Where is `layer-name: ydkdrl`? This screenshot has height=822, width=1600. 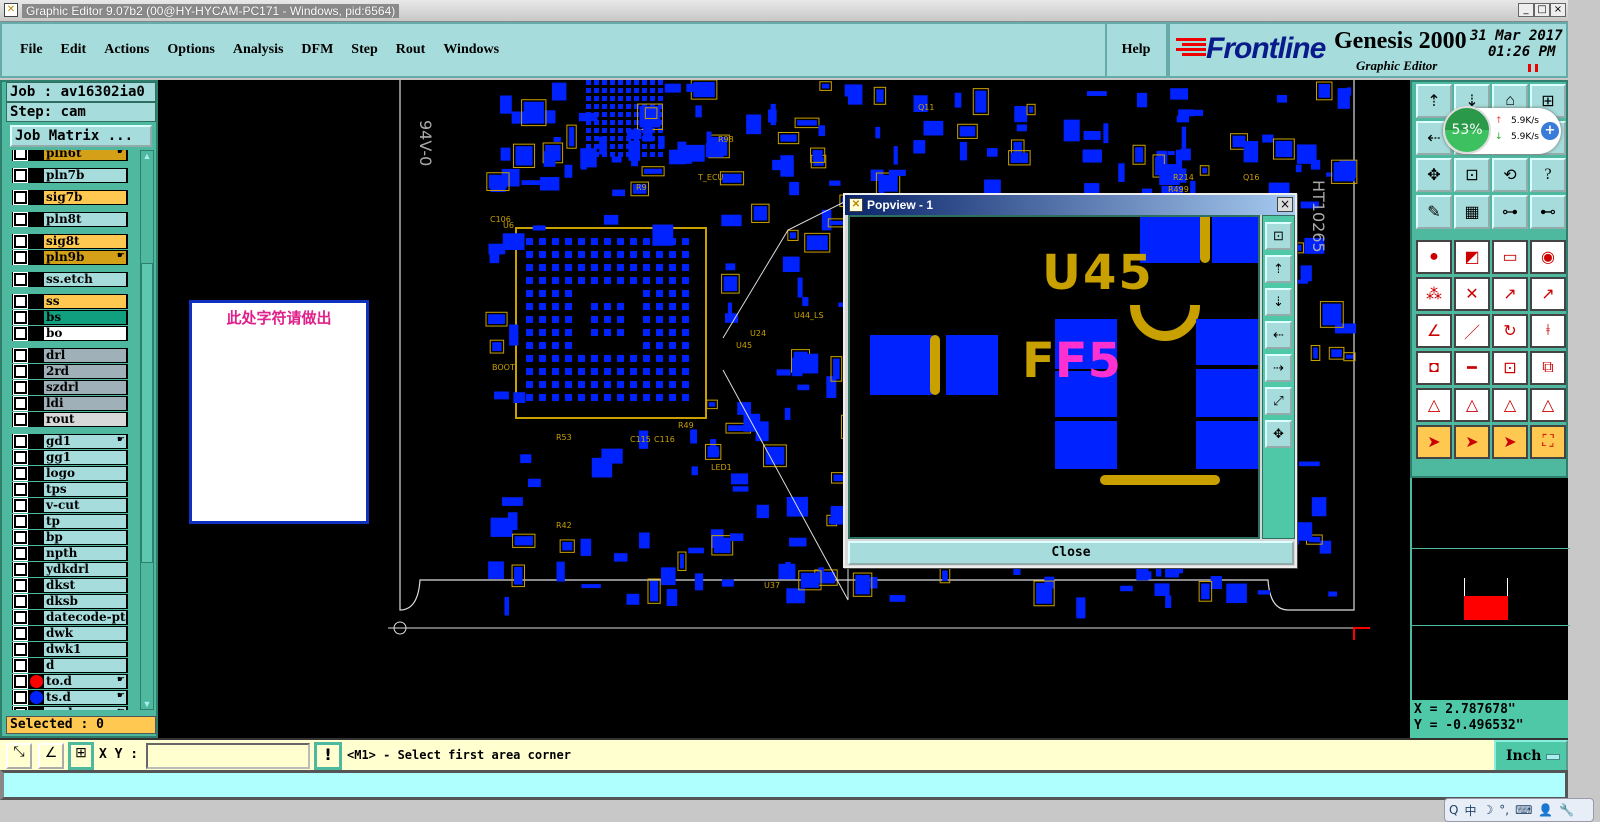
layer-name: ydkdrl is located at coordinates (85, 569).